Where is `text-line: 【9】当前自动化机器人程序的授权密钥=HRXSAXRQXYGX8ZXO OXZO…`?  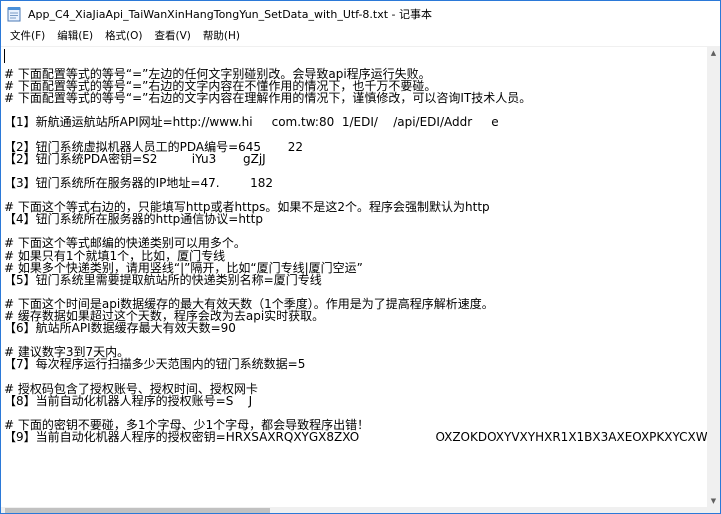 text-line: 【9】当前自动化机器人程序的授权密钥=HRXSAXRQXYGX8ZXO OXZO… is located at coordinates (355, 436).